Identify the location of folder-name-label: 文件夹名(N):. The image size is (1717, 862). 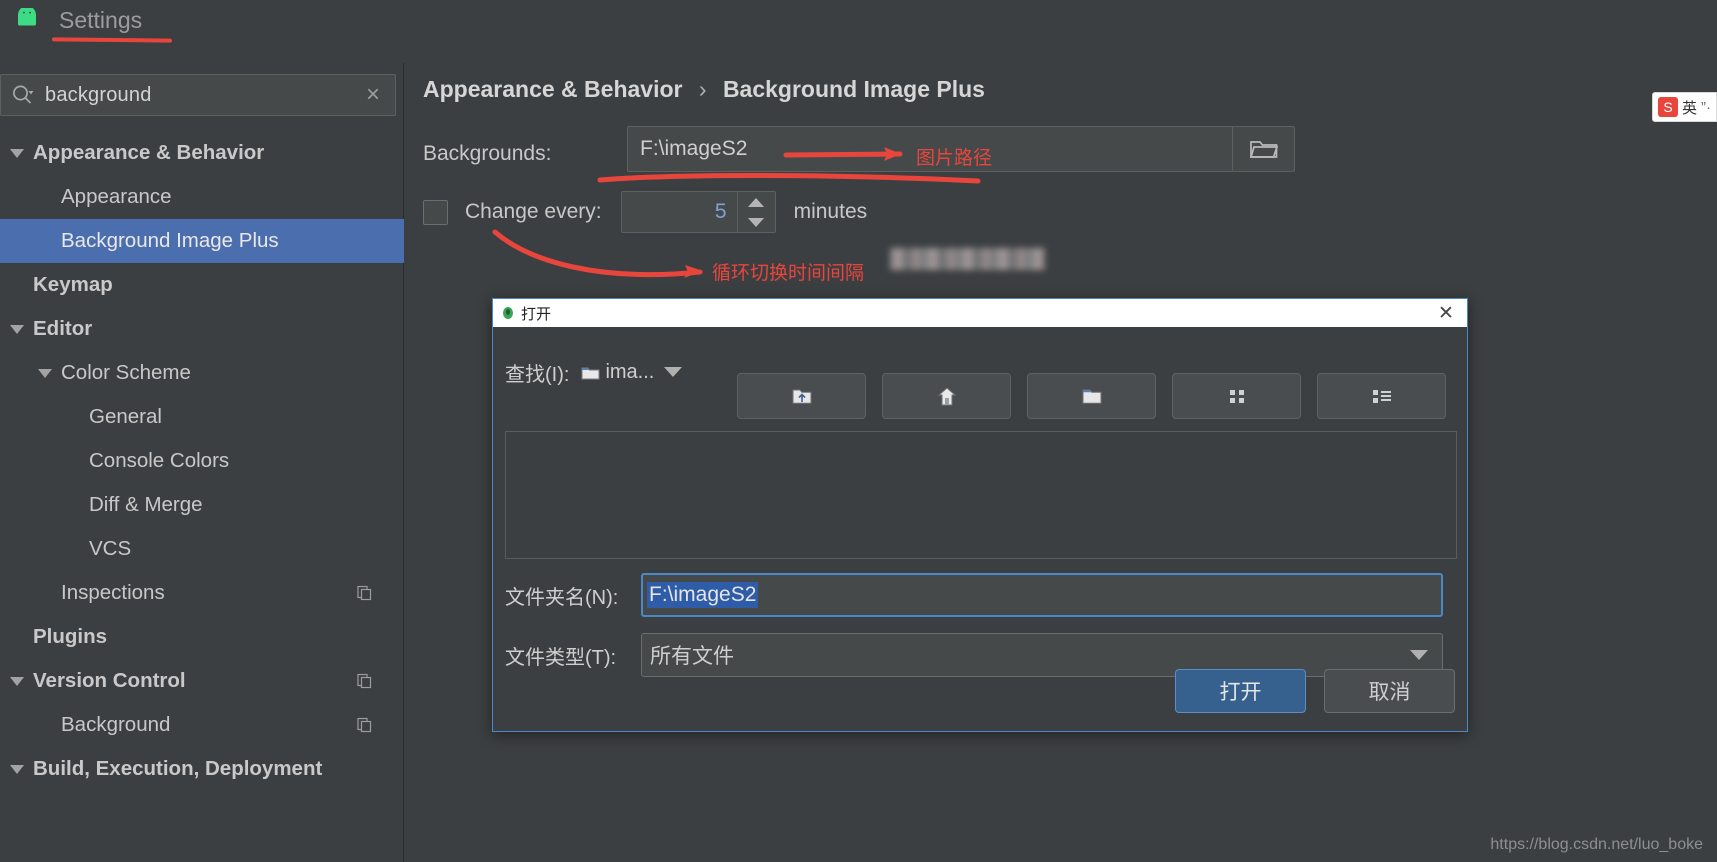
(562, 597).